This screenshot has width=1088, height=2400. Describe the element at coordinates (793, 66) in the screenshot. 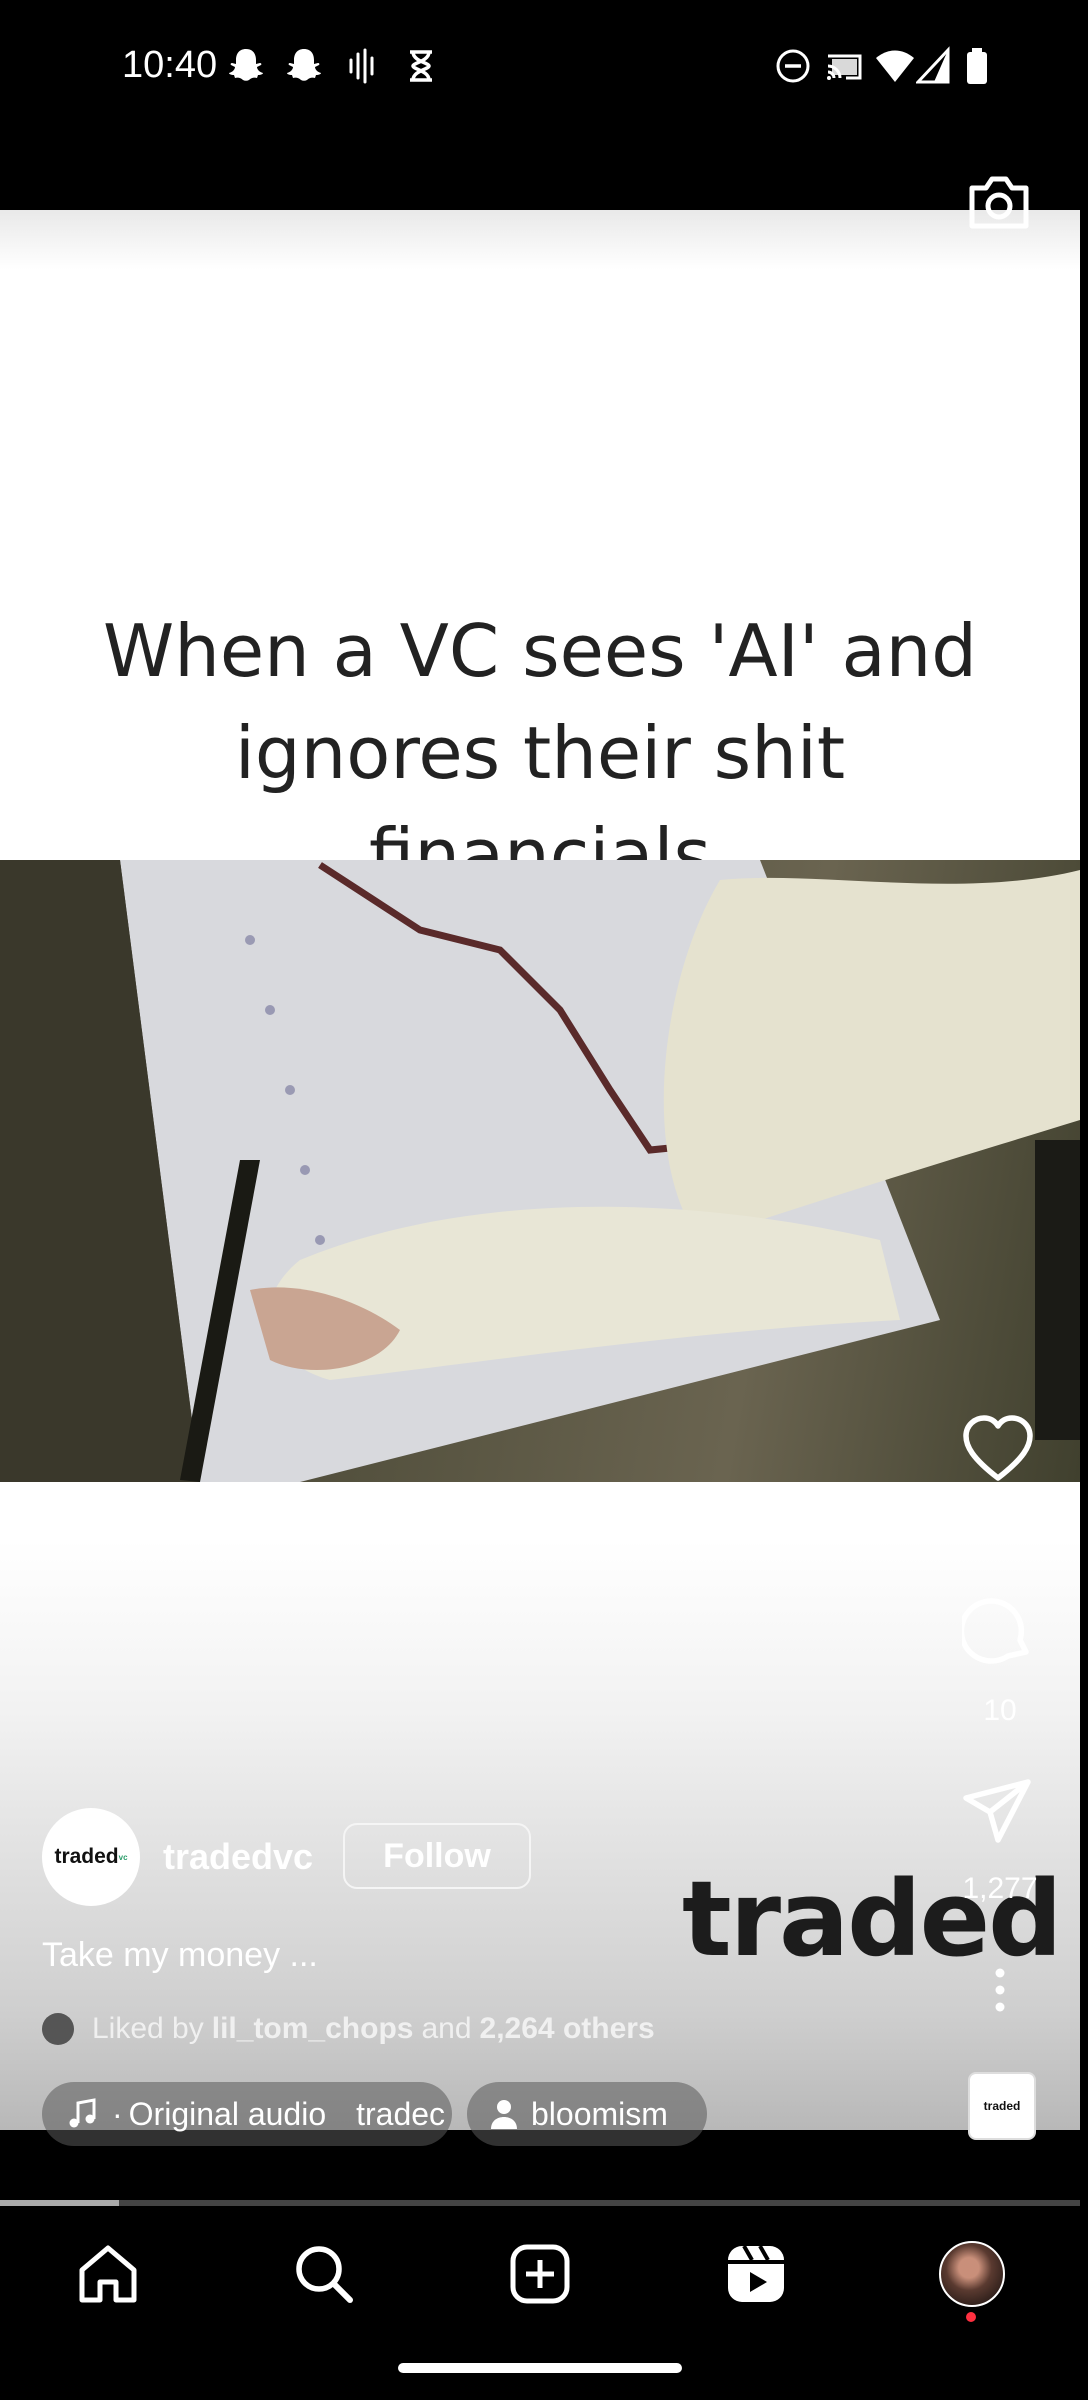

I see `do-not-disturb-icon` at that location.